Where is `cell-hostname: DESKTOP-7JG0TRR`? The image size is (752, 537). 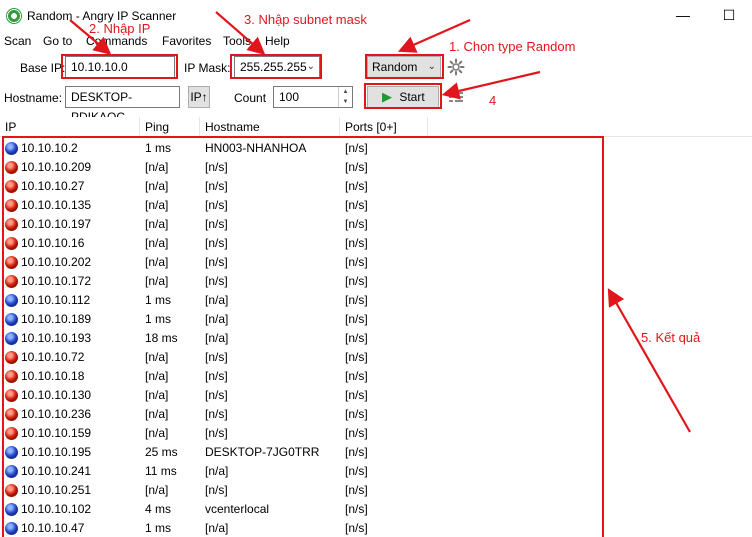
cell-hostname: DESKTOP-7JG0TRR is located at coordinates (262, 452).